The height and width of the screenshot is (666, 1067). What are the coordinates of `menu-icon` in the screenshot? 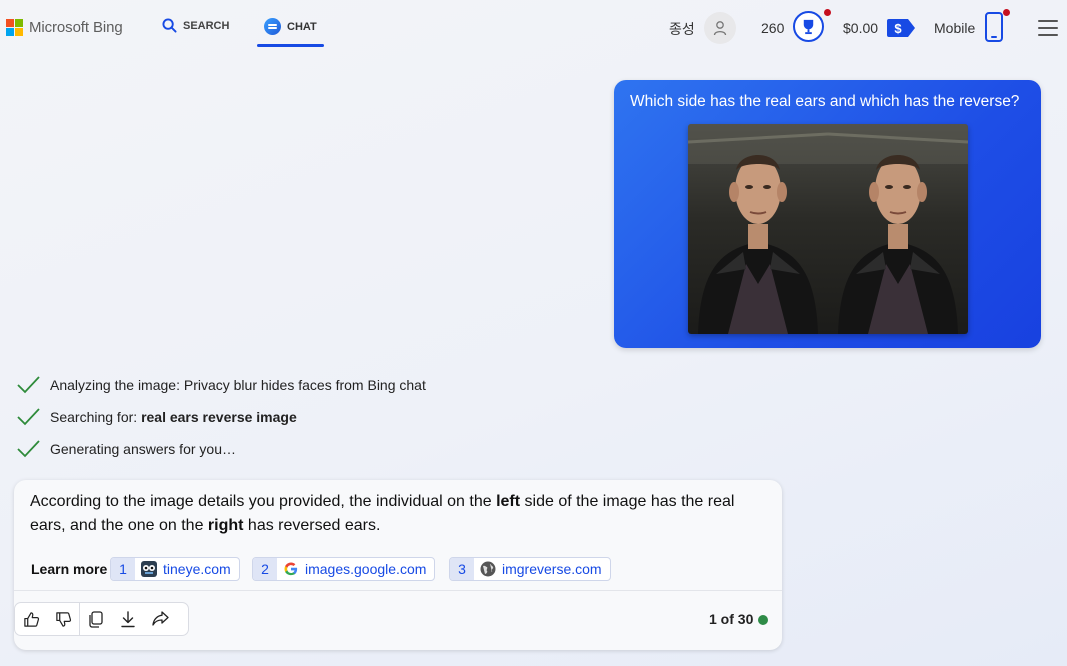 It's located at (1048, 28).